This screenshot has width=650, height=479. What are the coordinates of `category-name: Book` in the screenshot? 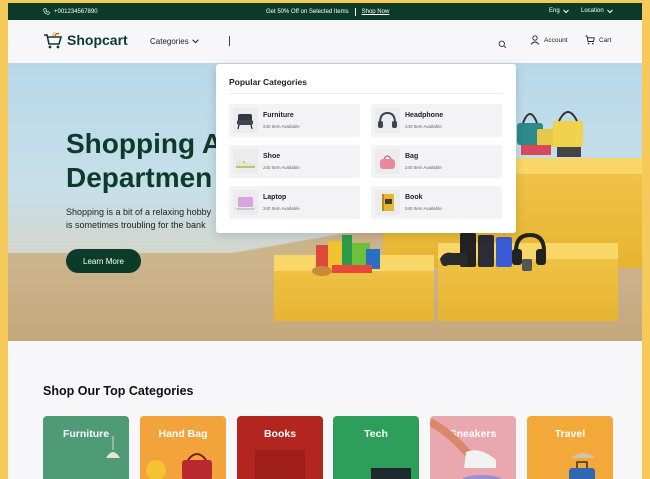 It's located at (414, 197).